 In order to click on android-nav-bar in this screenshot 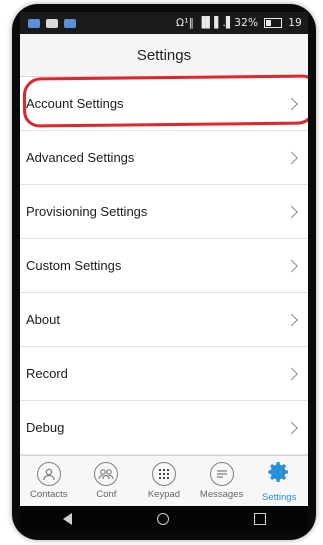, I will do `click(164, 519)`.